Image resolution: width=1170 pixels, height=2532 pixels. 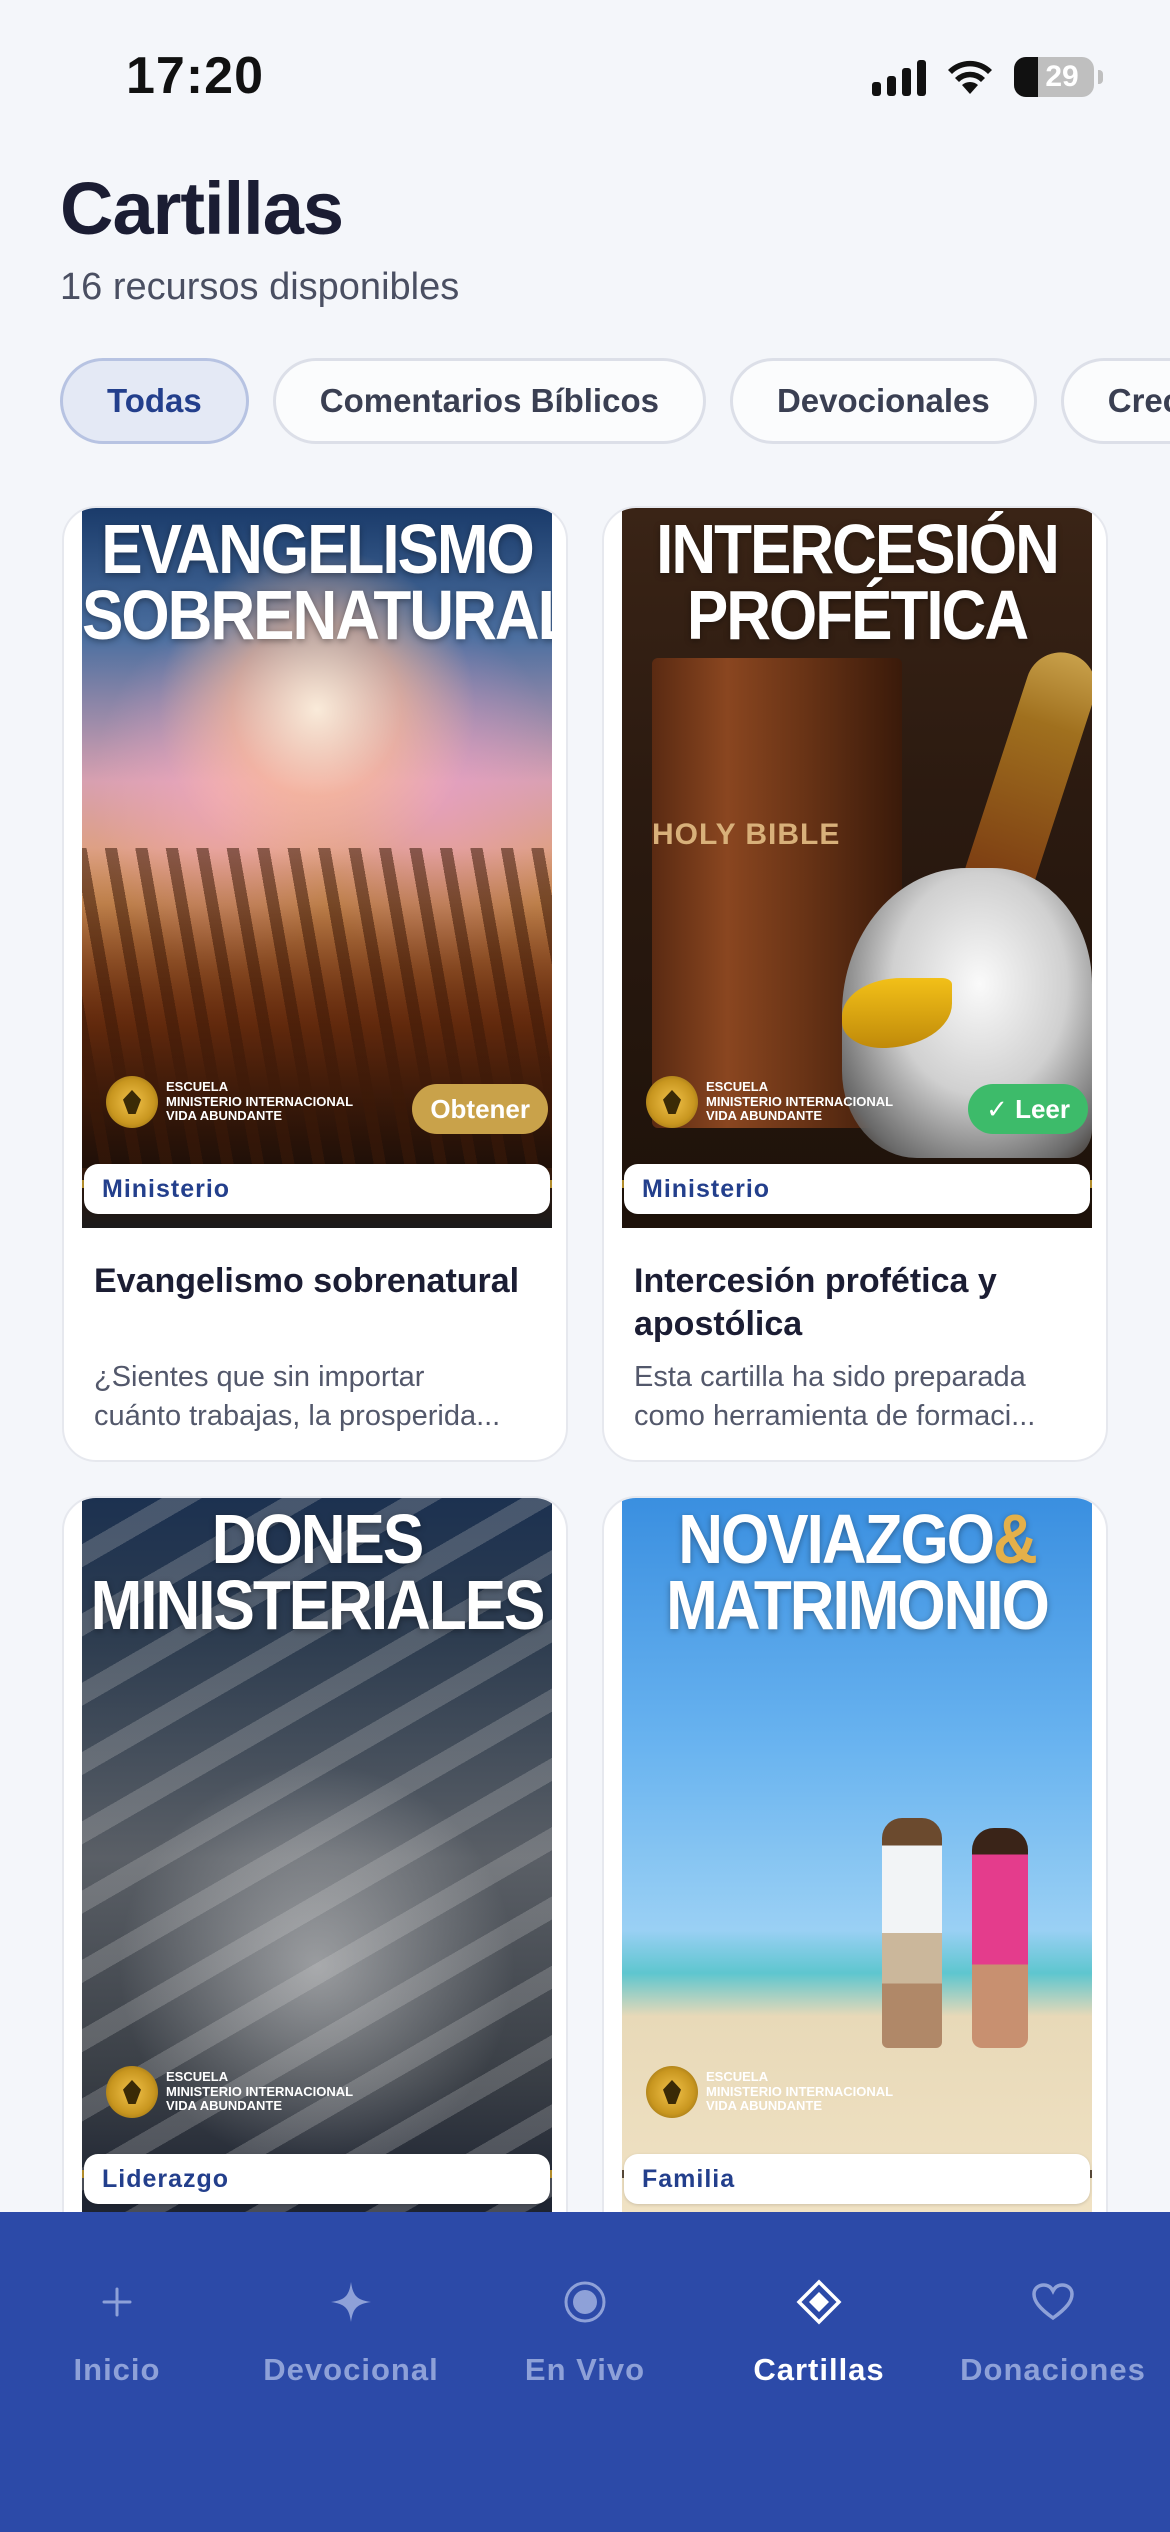 I want to click on card-title: Evangelismo sobrenatural, so click(x=307, y=1281).